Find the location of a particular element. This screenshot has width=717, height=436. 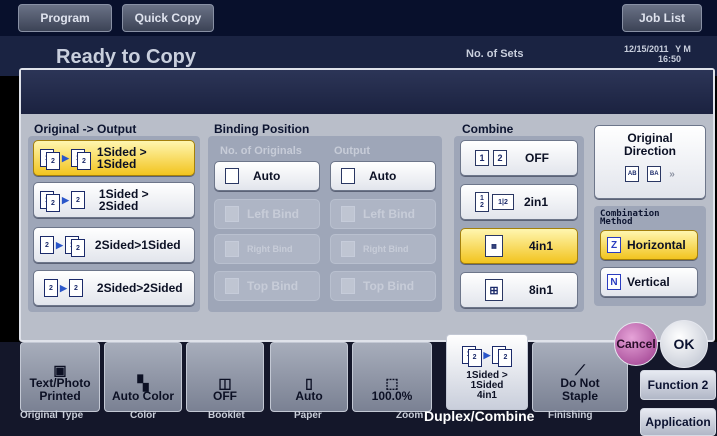

tile-booklet: ◫ OFF is located at coordinates (225, 377).